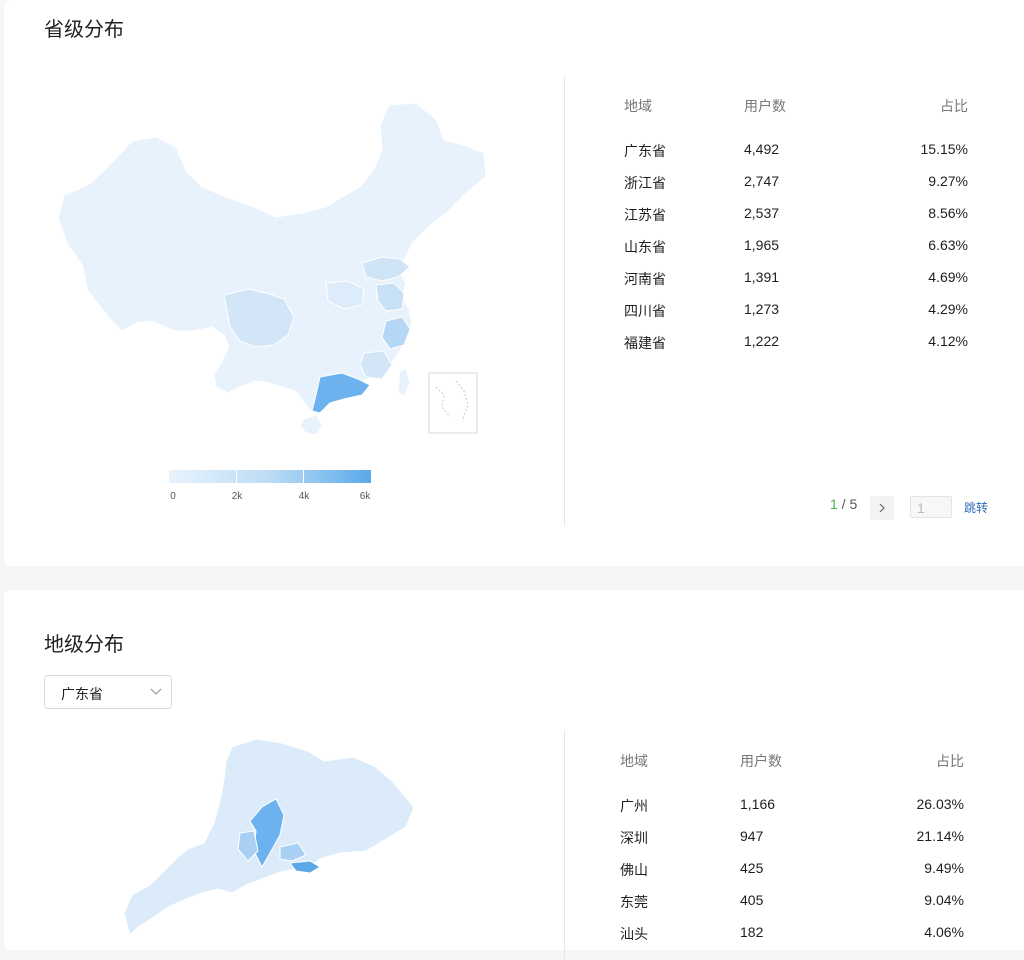 Image resolution: width=1024 pixels, height=960 pixels. What do you see at coordinates (796, 279) in the screenshot?
I see `table-row: 河南省 1,391 4.69%` at bounding box center [796, 279].